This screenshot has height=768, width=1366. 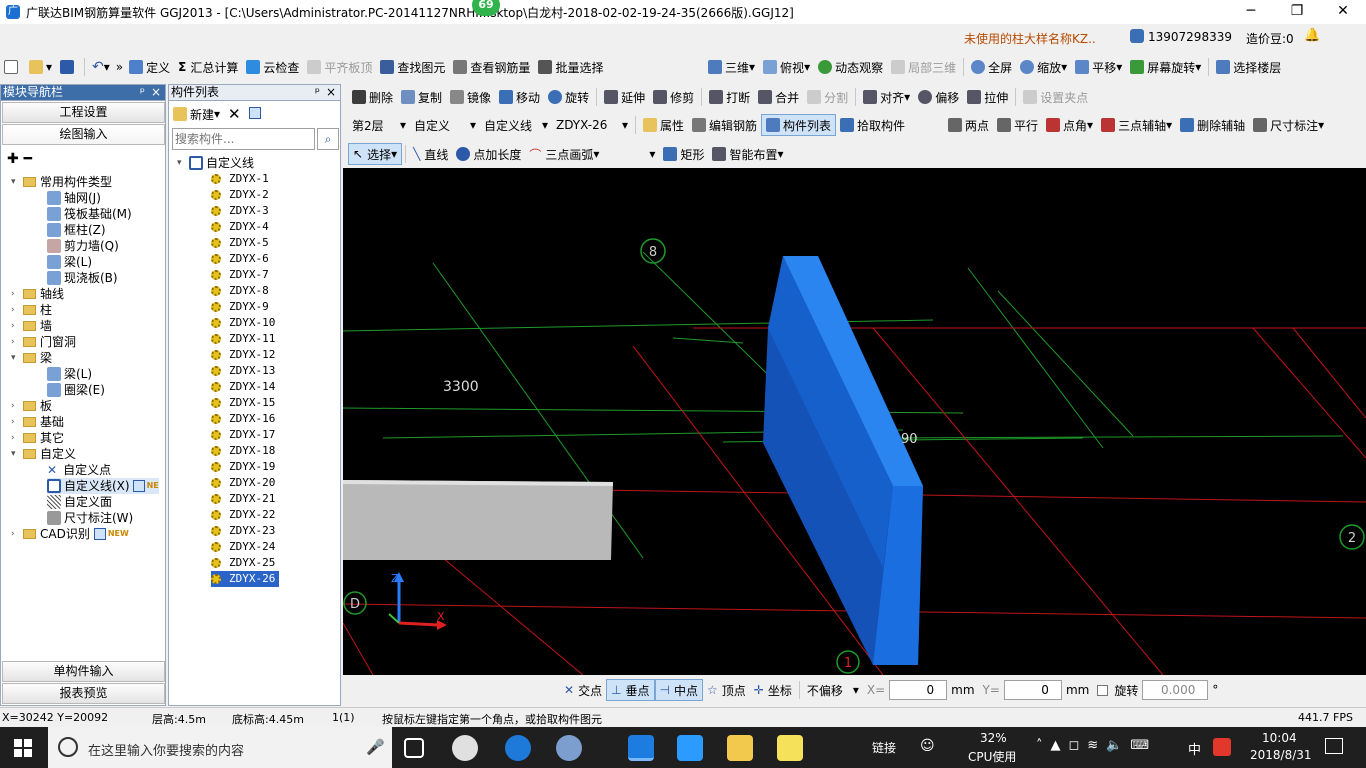 What do you see at coordinates (991, 67) in the screenshot?
I see `fullscreen-button: 全屏` at bounding box center [991, 67].